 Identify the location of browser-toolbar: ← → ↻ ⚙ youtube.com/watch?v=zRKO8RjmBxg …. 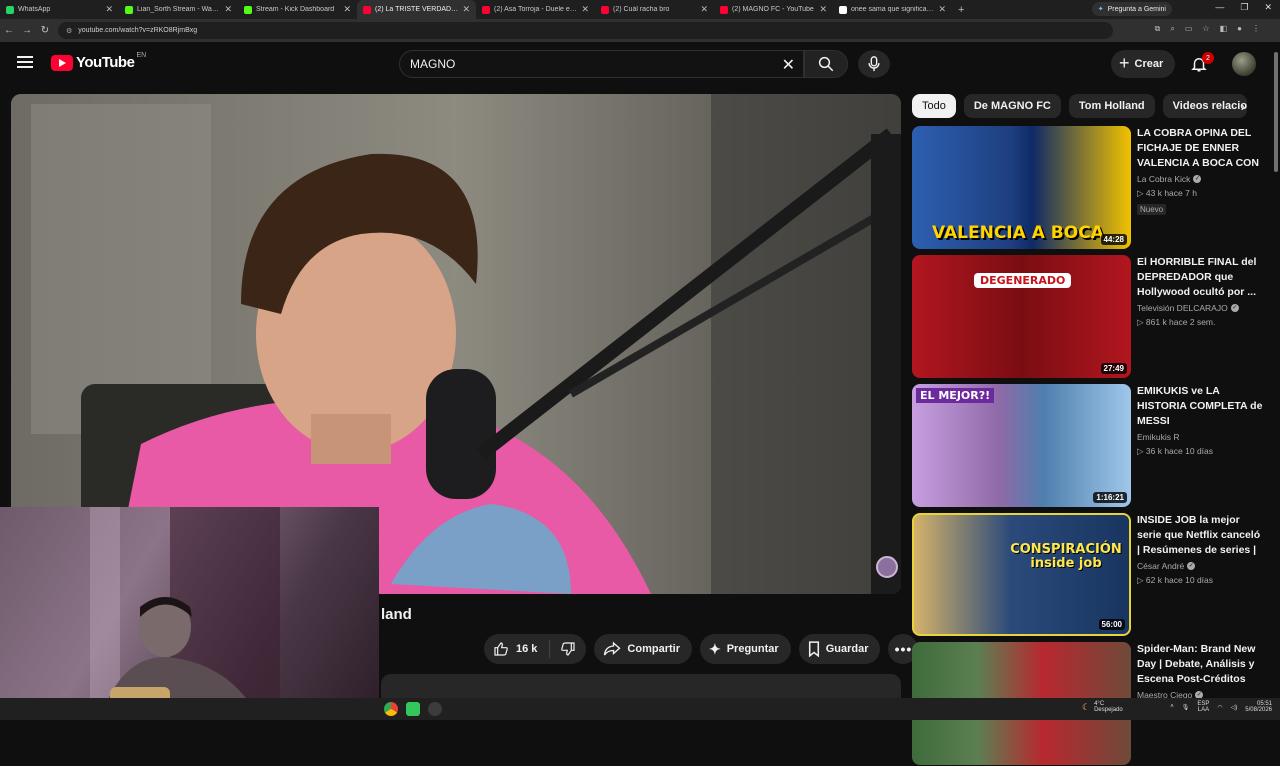
(640, 30).